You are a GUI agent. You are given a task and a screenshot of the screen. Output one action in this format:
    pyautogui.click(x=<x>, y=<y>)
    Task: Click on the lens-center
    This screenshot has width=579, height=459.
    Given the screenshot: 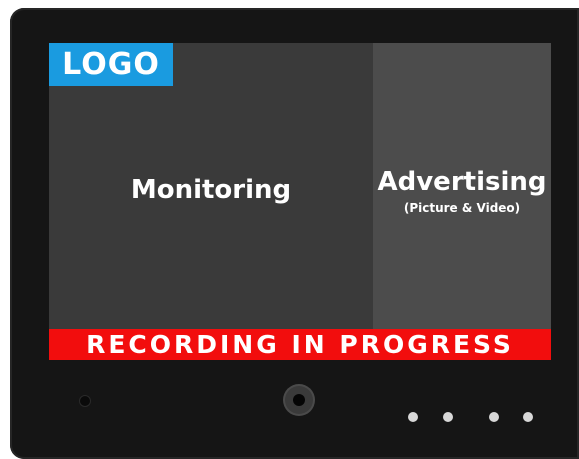 What is the action you would take?
    pyautogui.click(x=299, y=400)
    